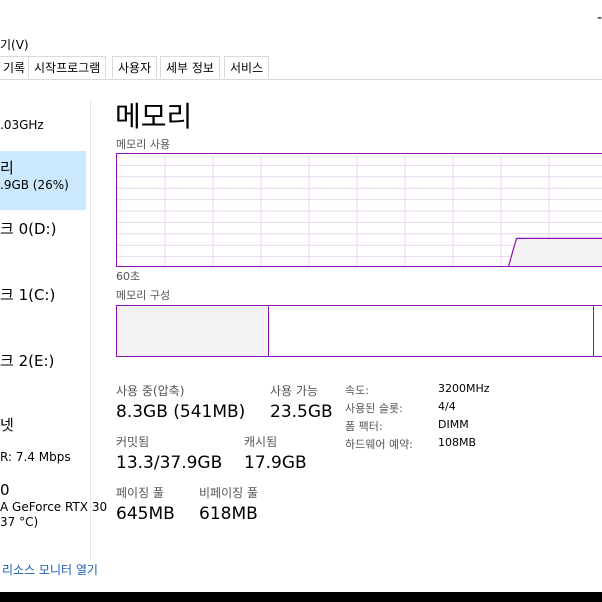 The image size is (602, 602). Describe the element at coordinates (359, 331) in the screenshot. I see `memory-composition-bar` at that location.